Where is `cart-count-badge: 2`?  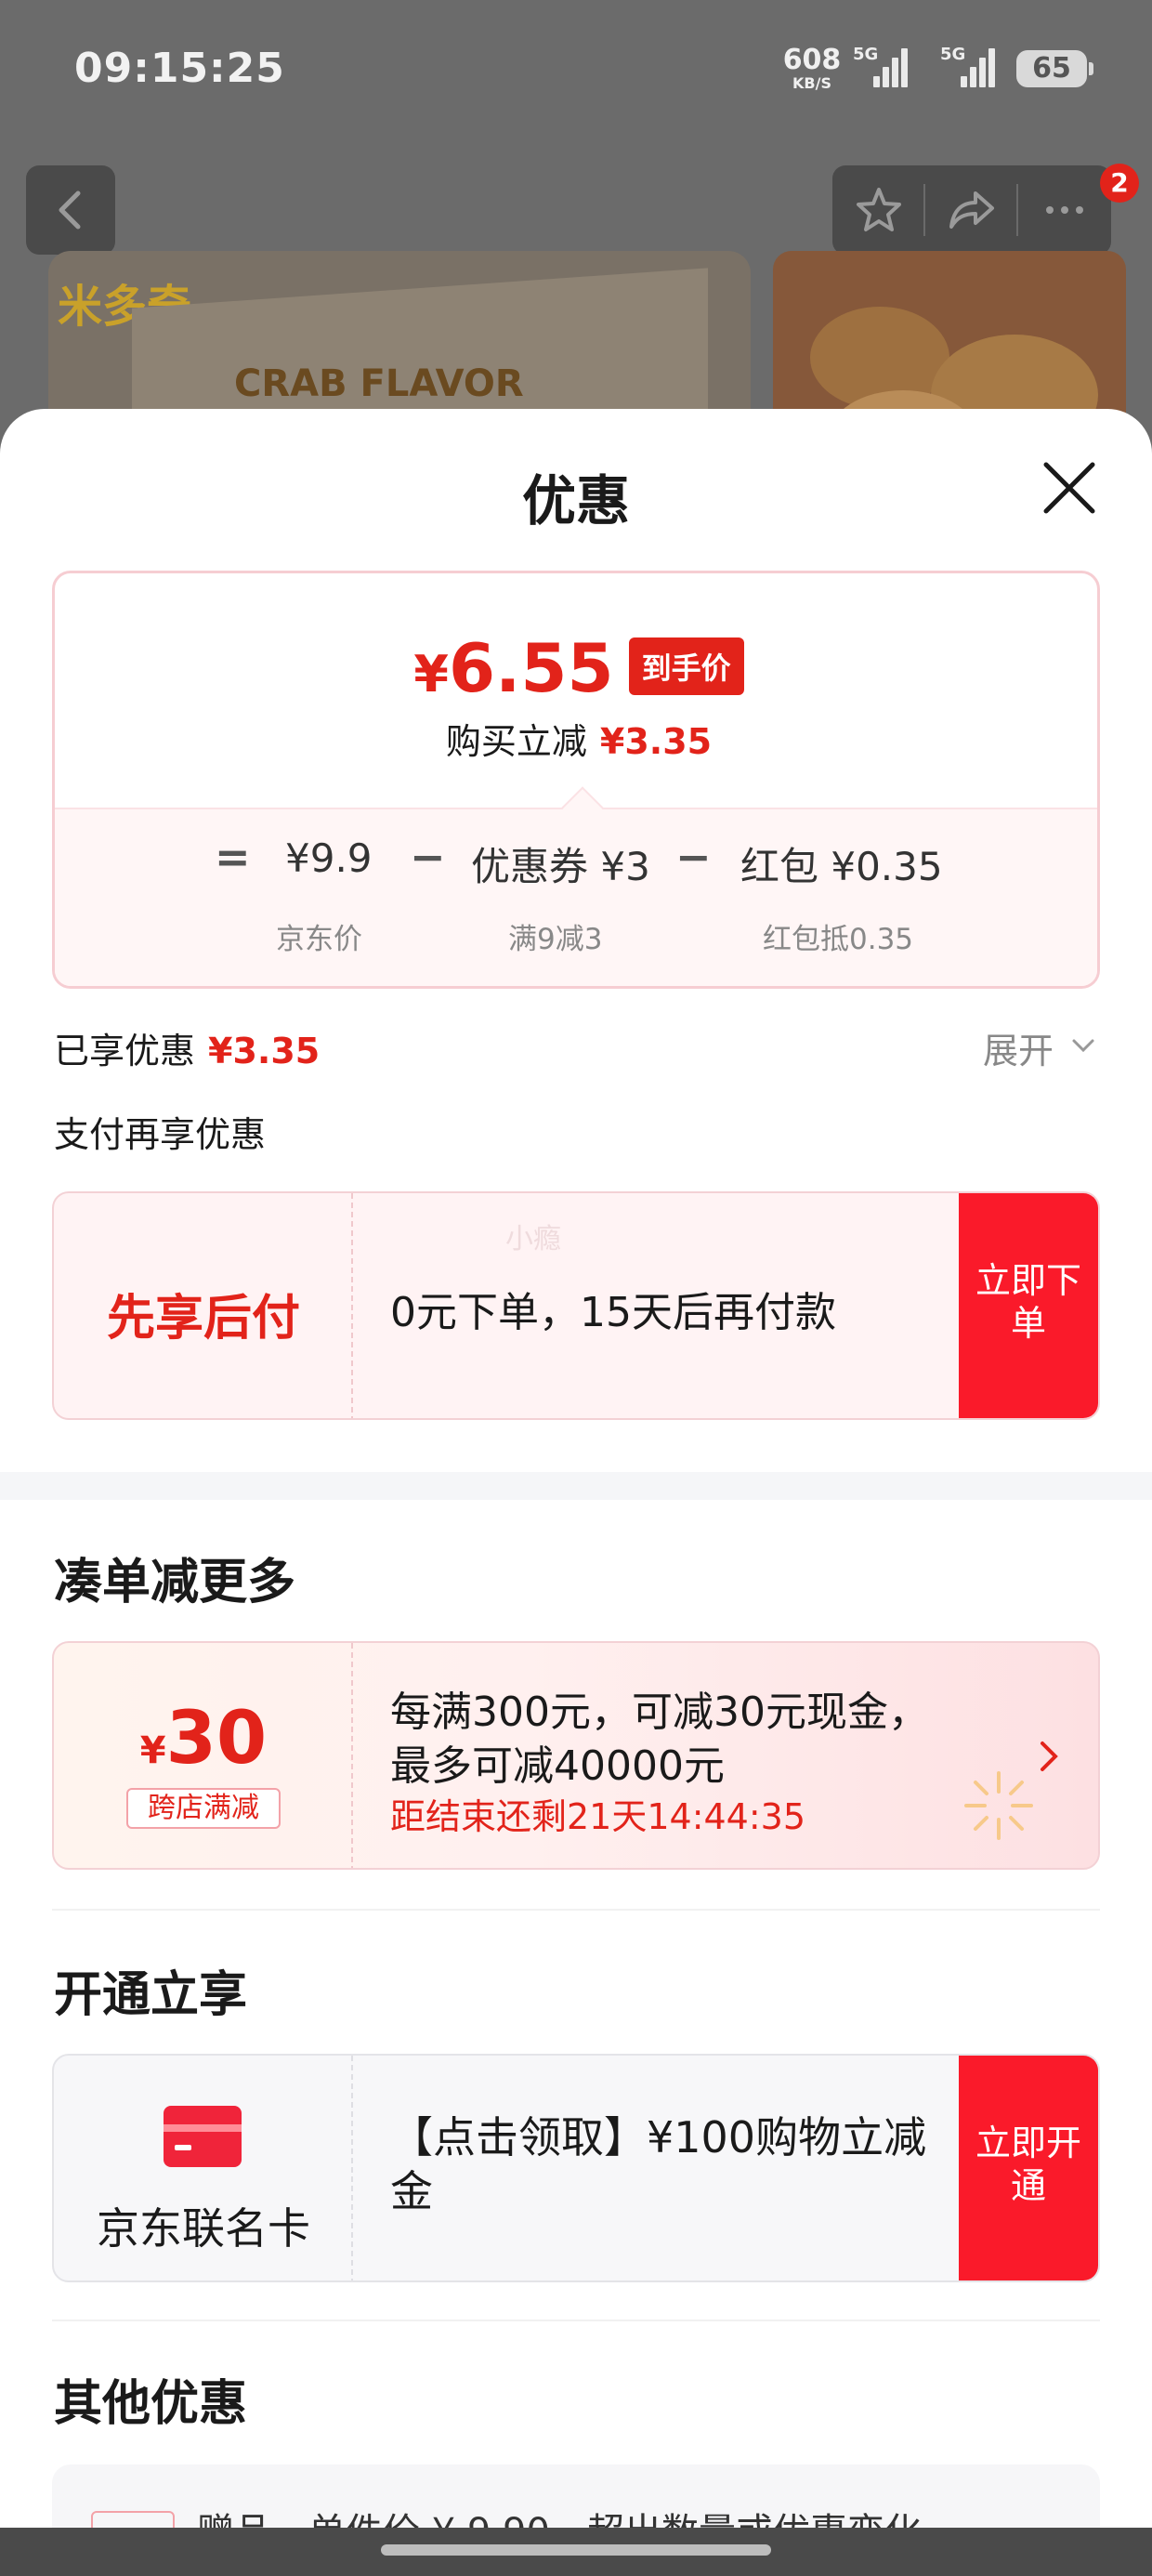 cart-count-badge: 2 is located at coordinates (1119, 183).